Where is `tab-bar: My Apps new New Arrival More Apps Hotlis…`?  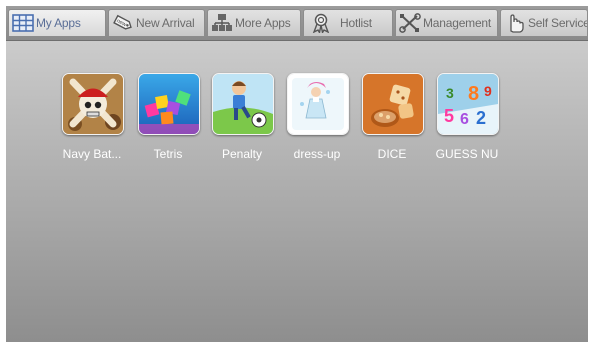
tab-bar: My Apps new New Arrival More Apps Hotlis… is located at coordinates (297, 23).